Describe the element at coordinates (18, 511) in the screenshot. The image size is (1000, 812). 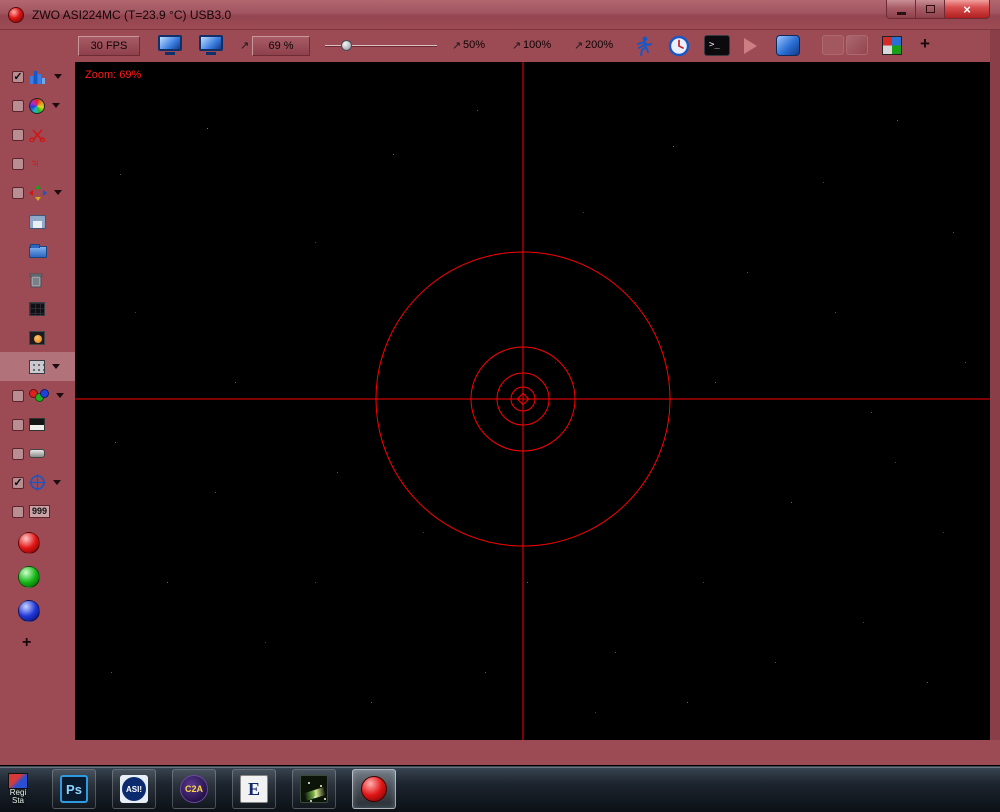
I see `counter-checkbox` at that location.